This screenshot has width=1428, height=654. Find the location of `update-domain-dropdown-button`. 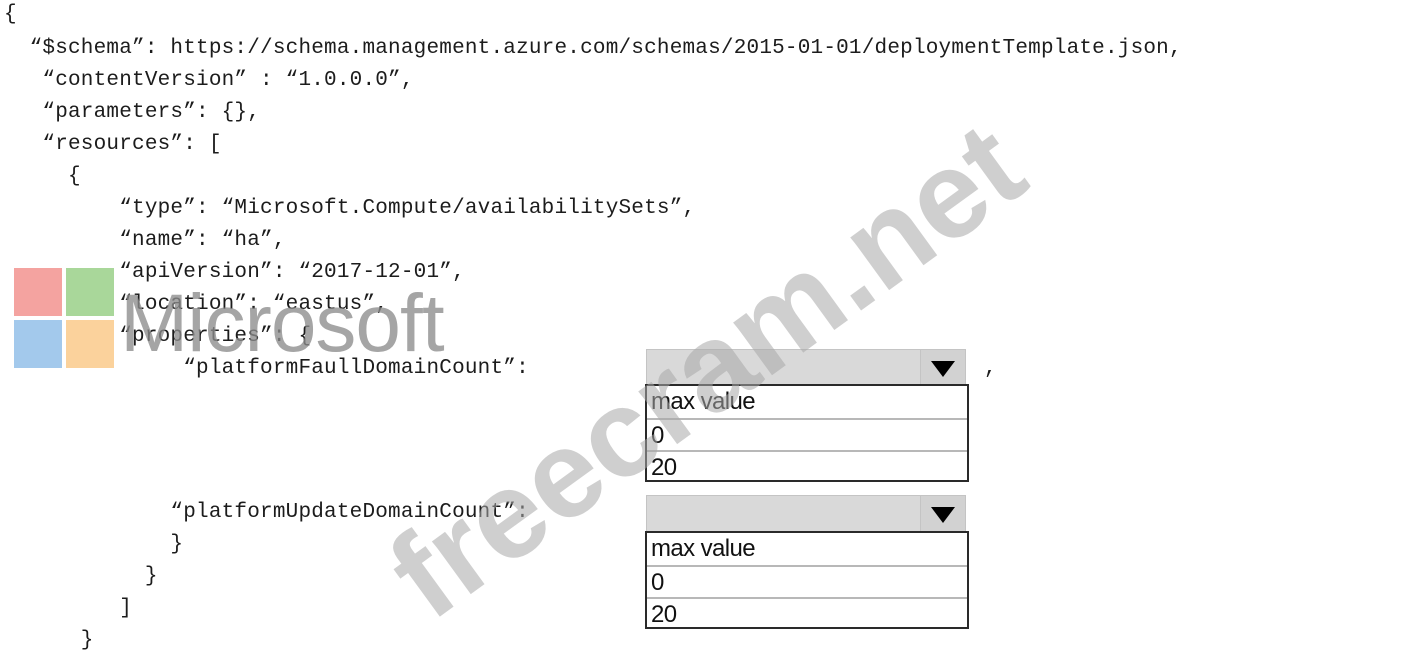

update-domain-dropdown-button is located at coordinates (942, 514).